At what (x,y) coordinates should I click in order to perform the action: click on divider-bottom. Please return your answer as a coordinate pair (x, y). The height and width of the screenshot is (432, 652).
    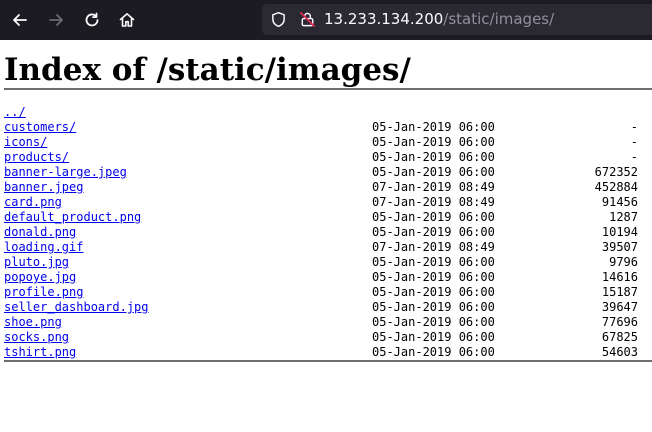
    Looking at the image, I should click on (328, 361).